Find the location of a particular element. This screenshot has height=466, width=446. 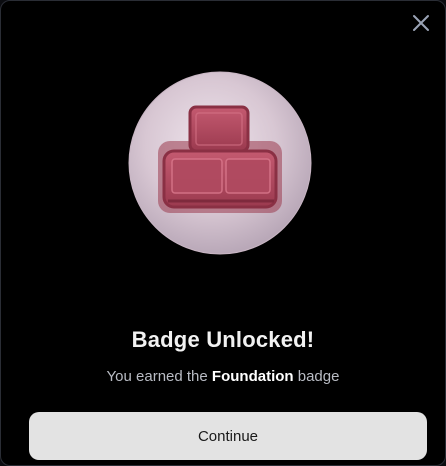

close-button is located at coordinates (421, 23).